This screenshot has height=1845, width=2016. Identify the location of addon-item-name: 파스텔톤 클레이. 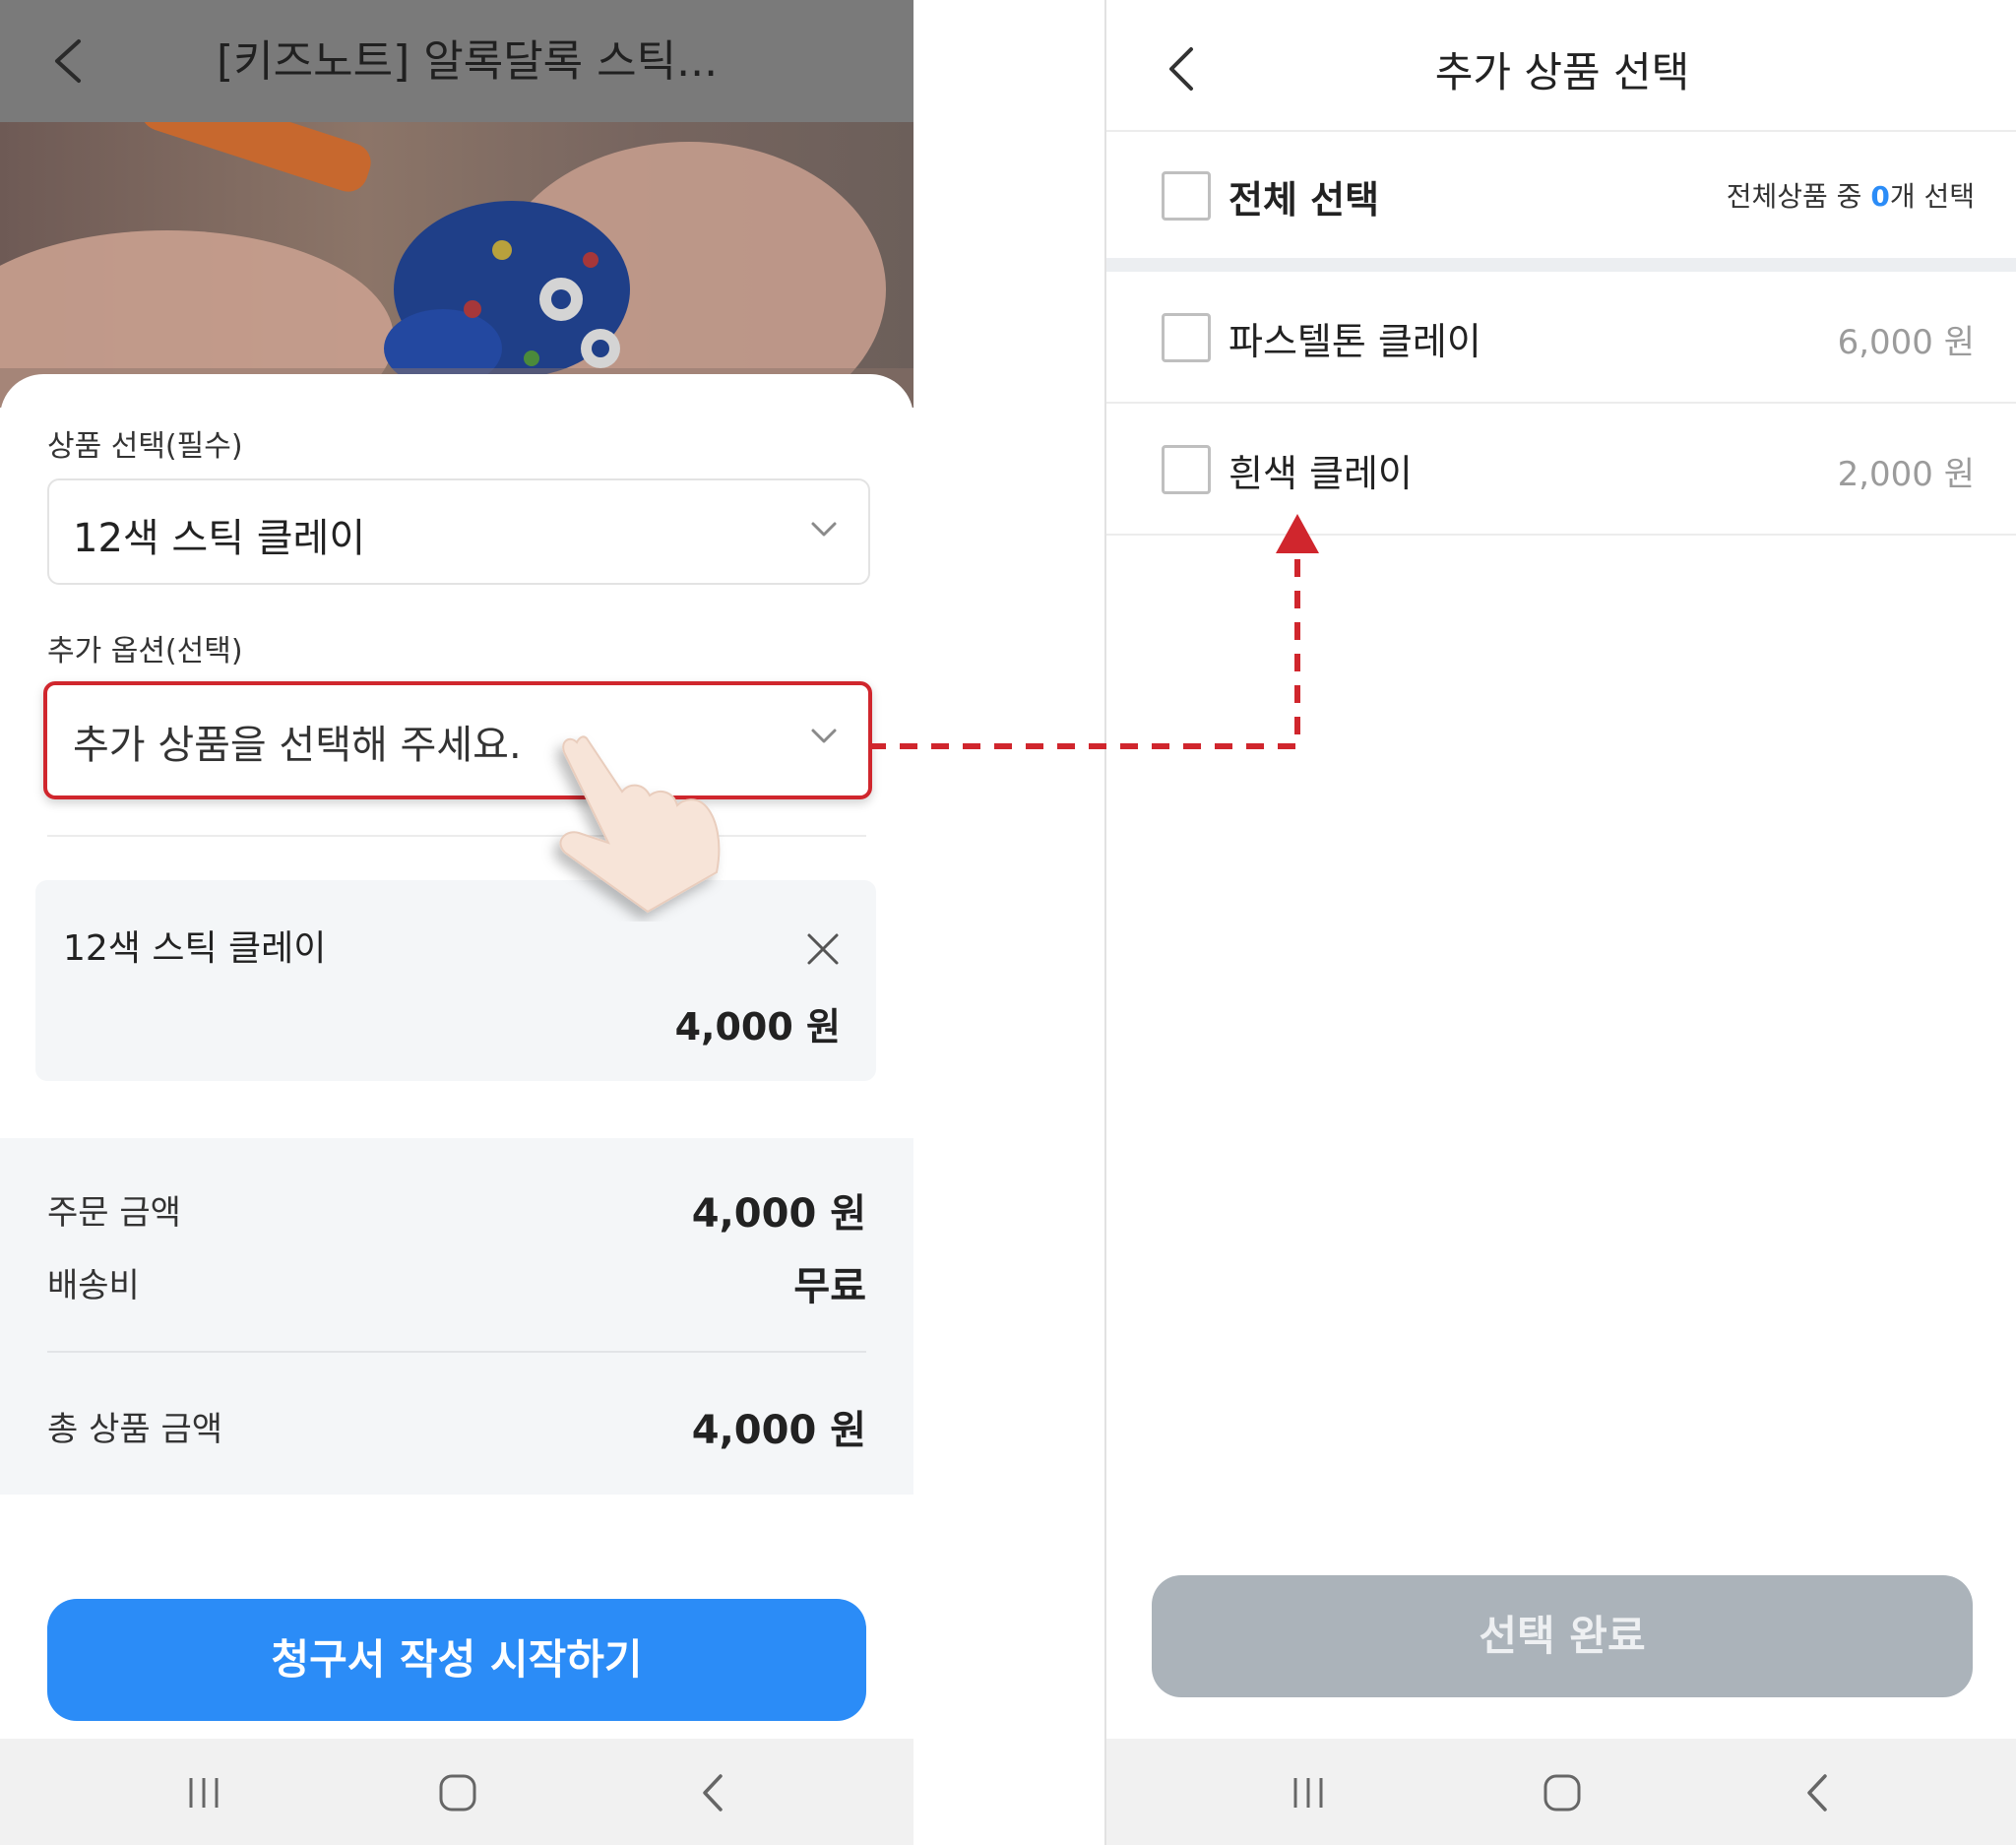
(1354, 342).